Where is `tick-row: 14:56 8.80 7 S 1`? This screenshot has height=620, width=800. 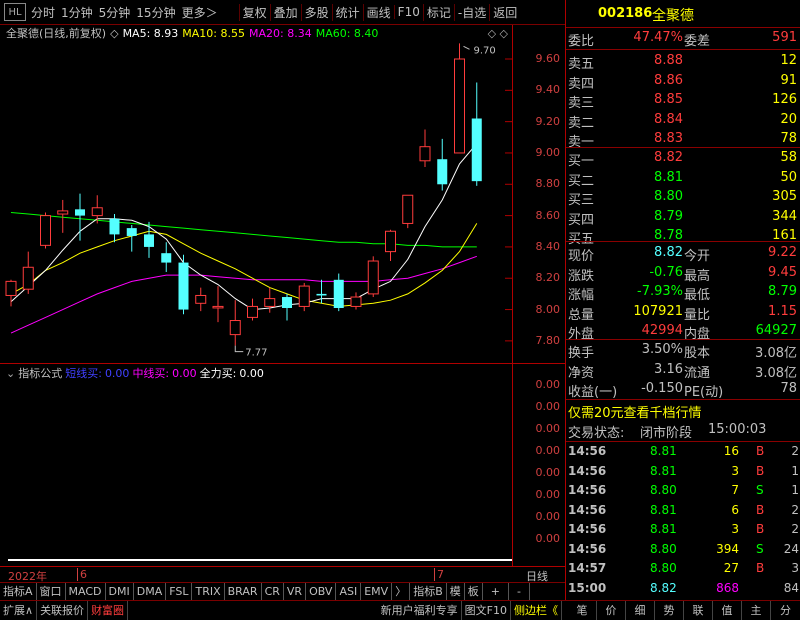 tick-row: 14:56 8.80 7 S 1 is located at coordinates (683, 491).